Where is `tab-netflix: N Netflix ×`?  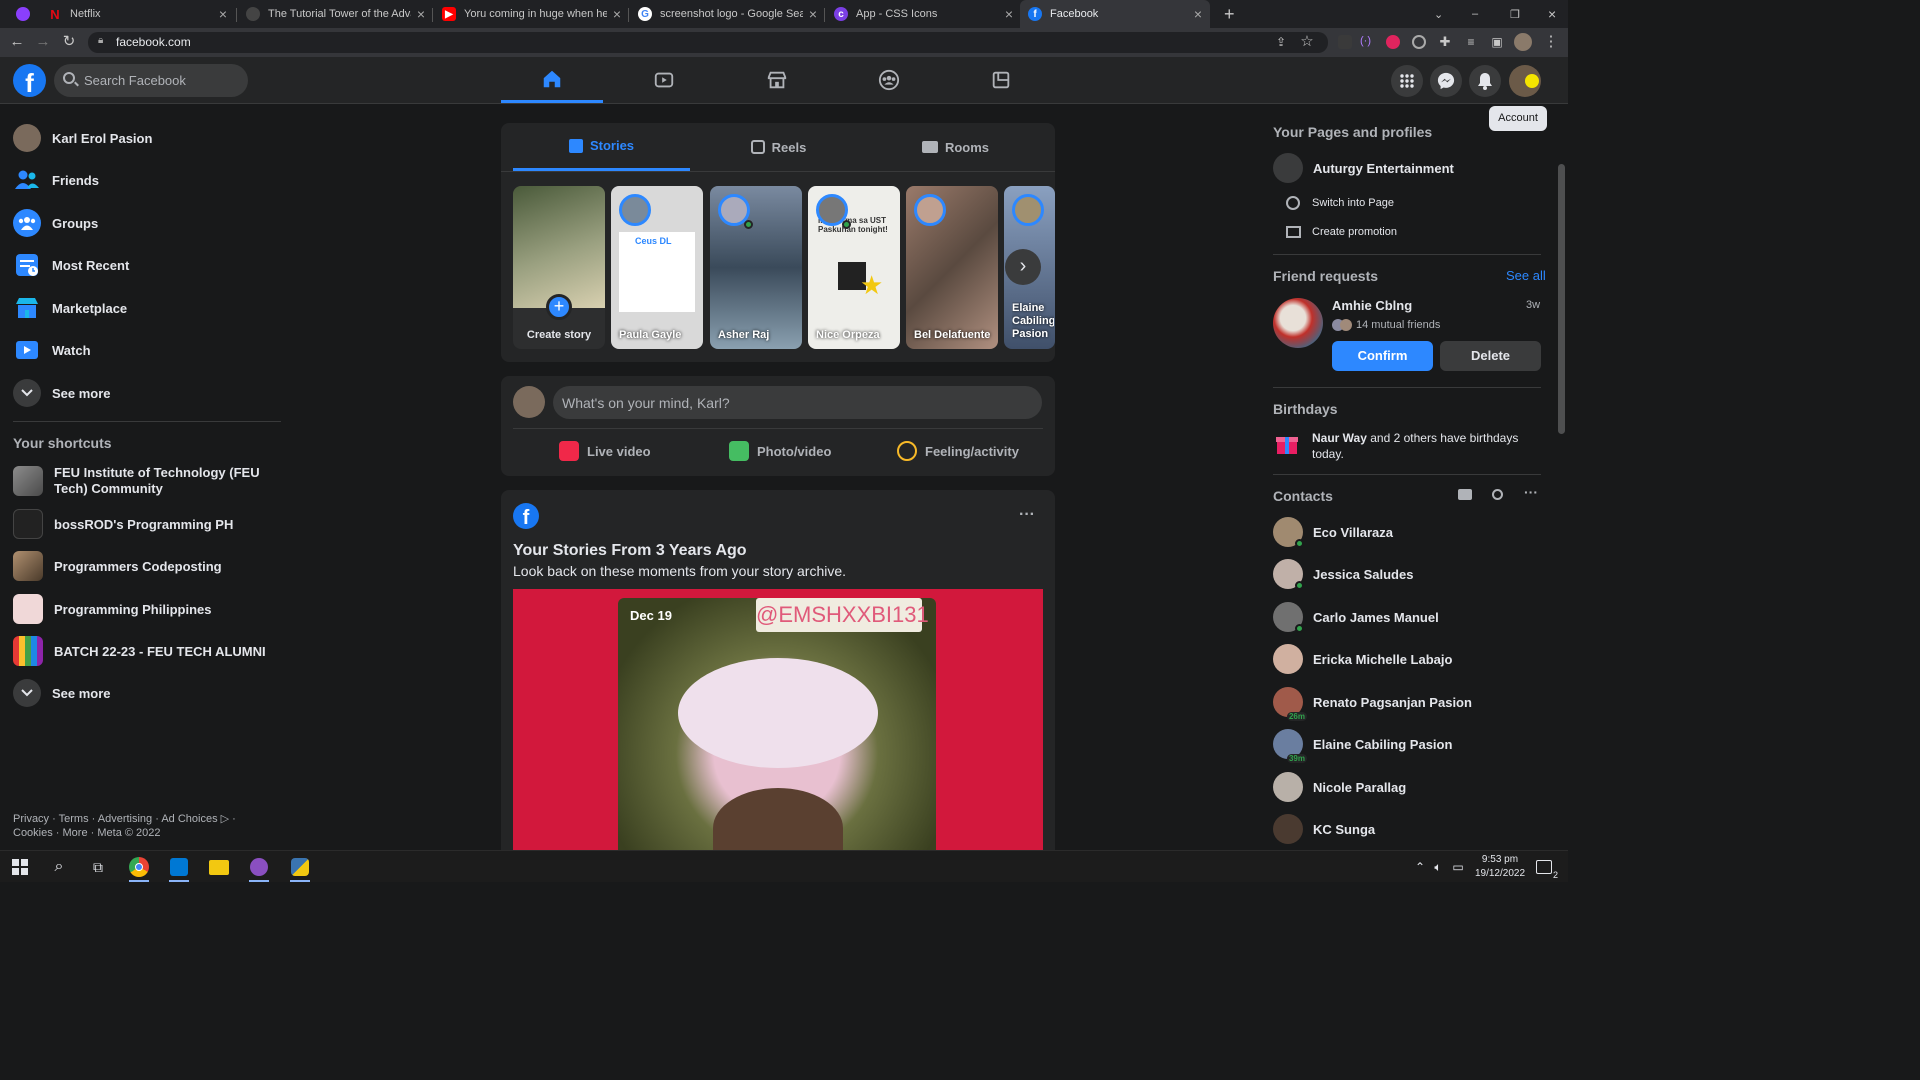 tab-netflix: N Netflix × is located at coordinates (137, 14).